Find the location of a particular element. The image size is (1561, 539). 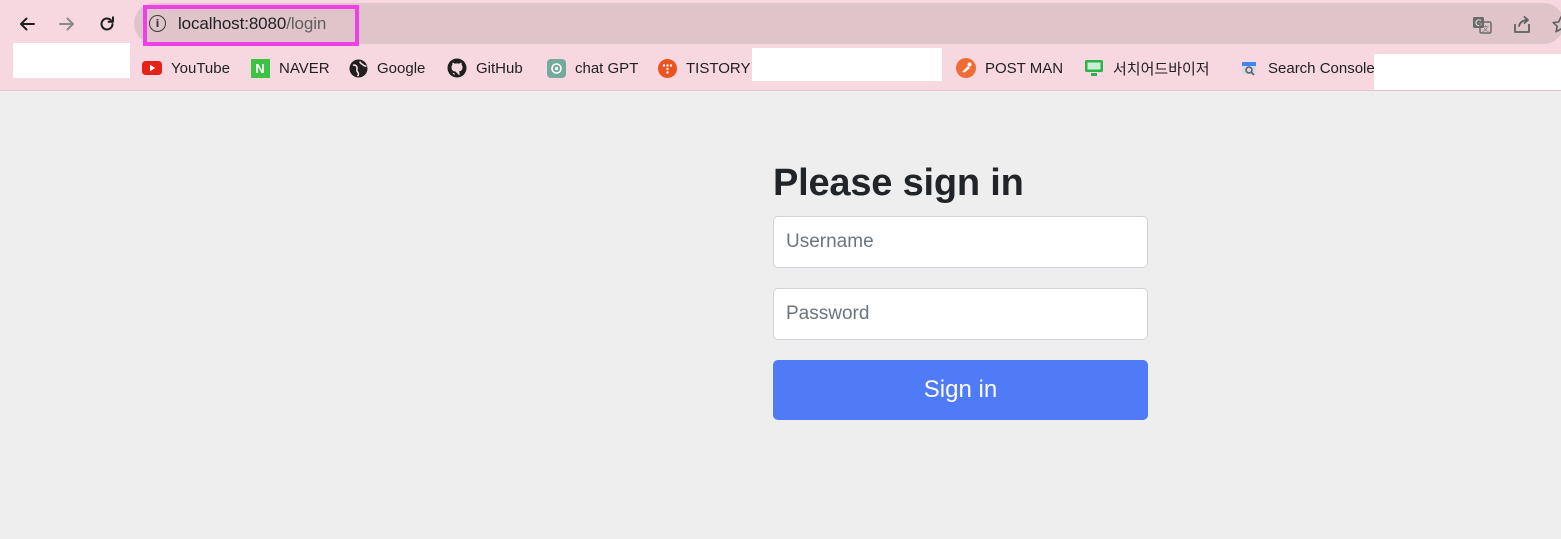

bookmark-github: GitHub is located at coordinates (485, 68).